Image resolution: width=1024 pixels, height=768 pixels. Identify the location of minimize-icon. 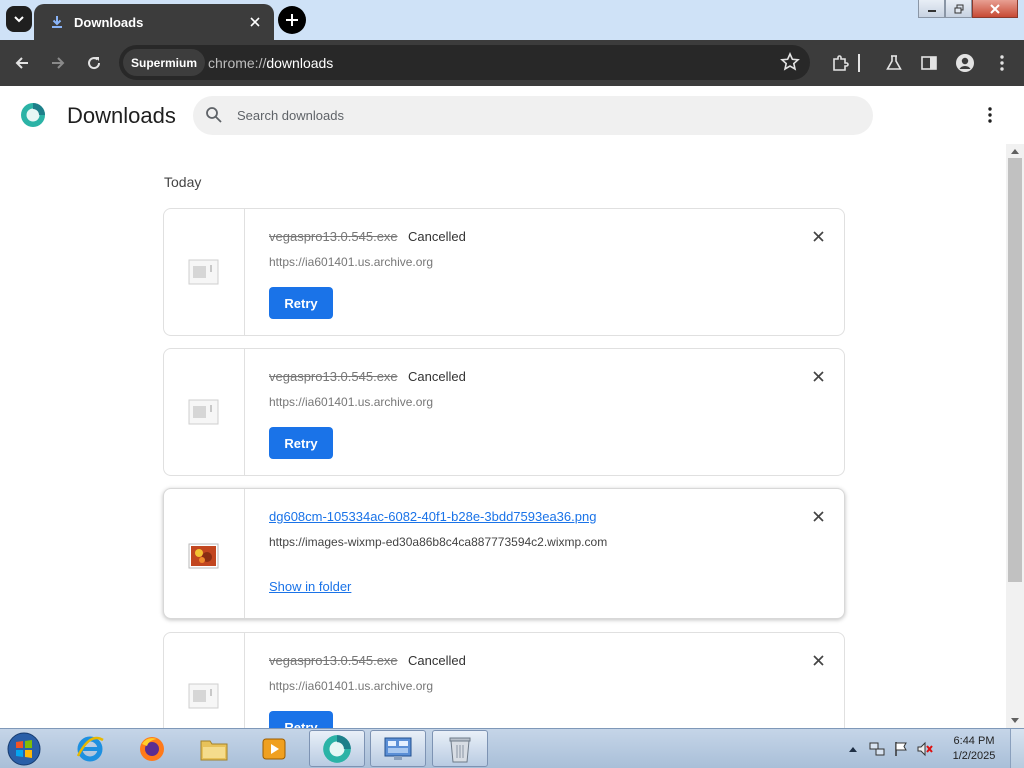
(931, 10).